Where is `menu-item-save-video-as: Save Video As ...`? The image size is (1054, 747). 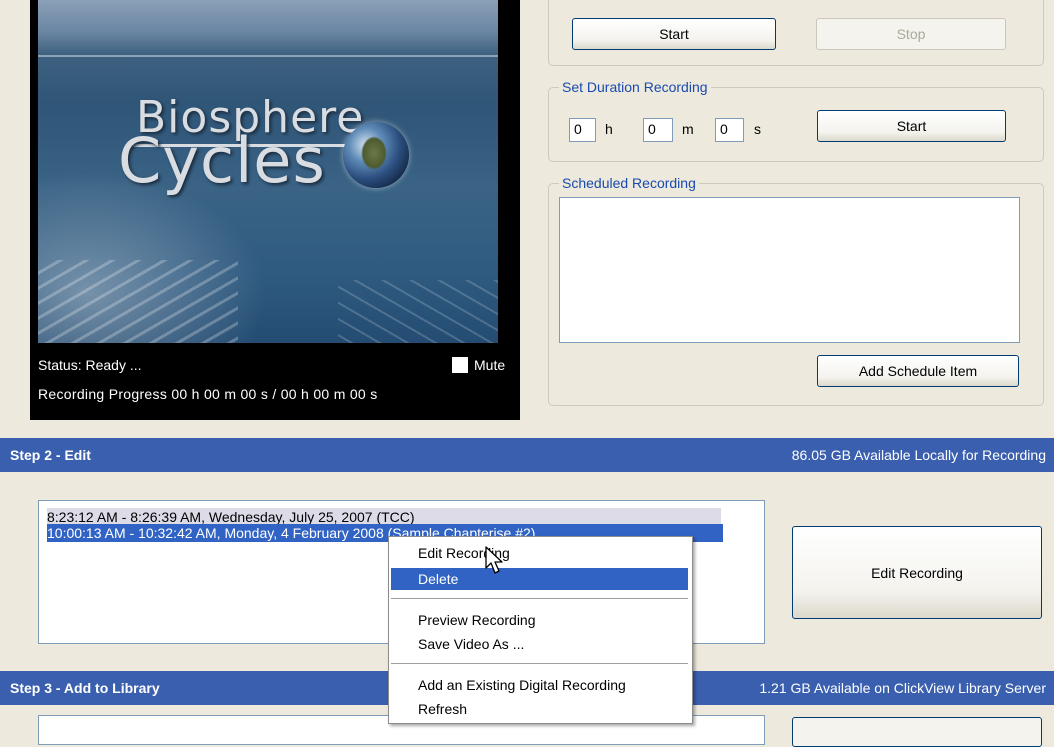
menu-item-save-video-as: Save Video As ... is located at coordinates (539, 644).